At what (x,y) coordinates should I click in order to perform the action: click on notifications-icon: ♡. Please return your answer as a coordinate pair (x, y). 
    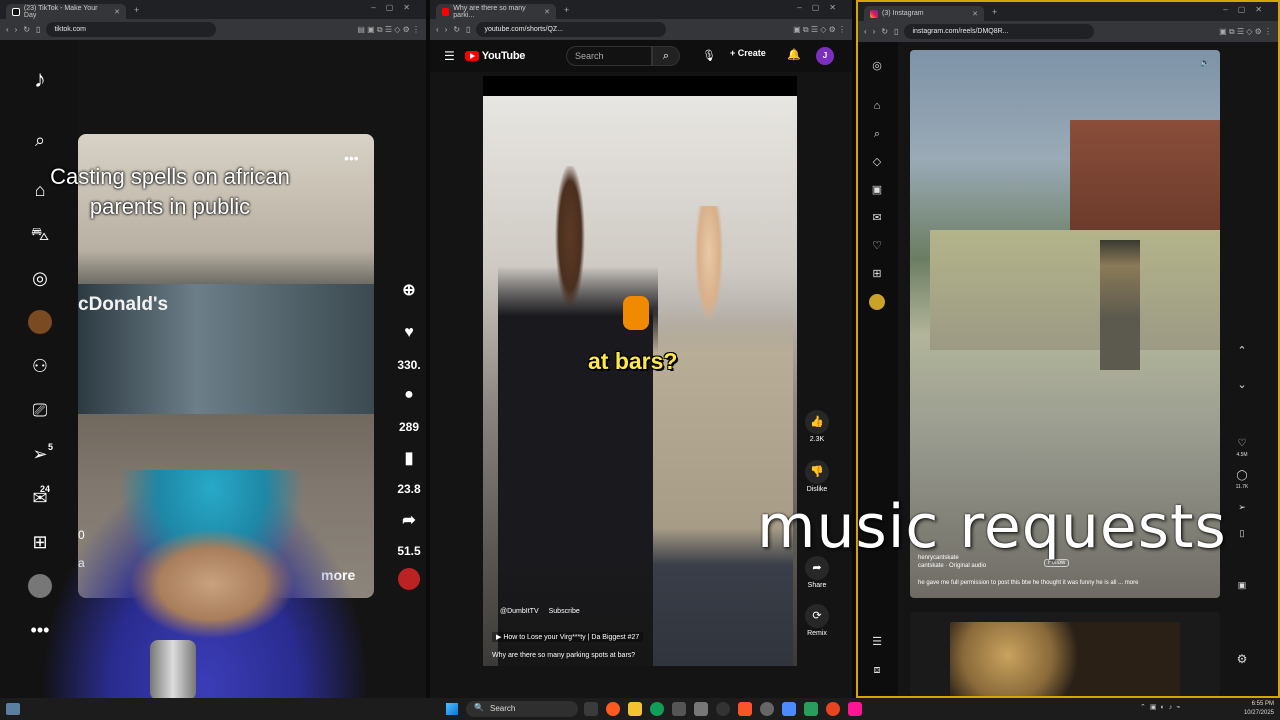
    Looking at the image, I should click on (877, 246).